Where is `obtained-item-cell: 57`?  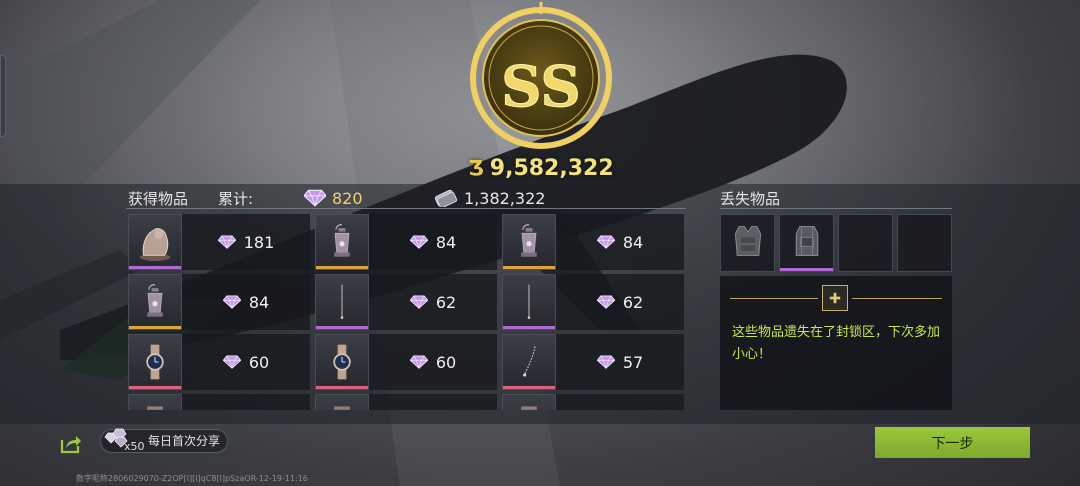 obtained-item-cell: 57 is located at coordinates (593, 362).